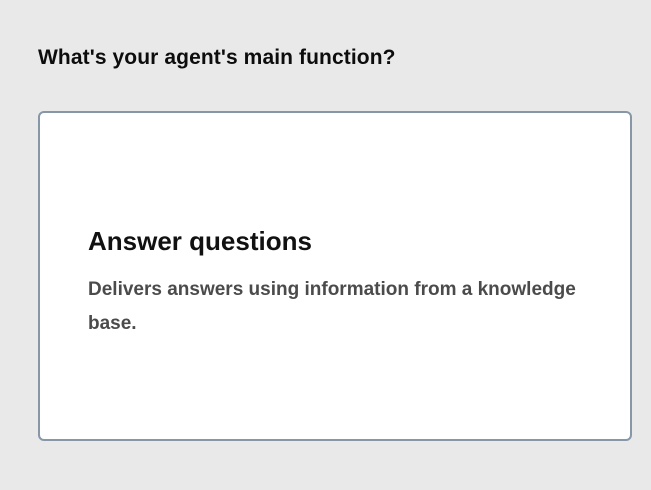  Describe the element at coordinates (217, 57) in the screenshot. I see `question-heading: What's your agent's main function?` at that location.